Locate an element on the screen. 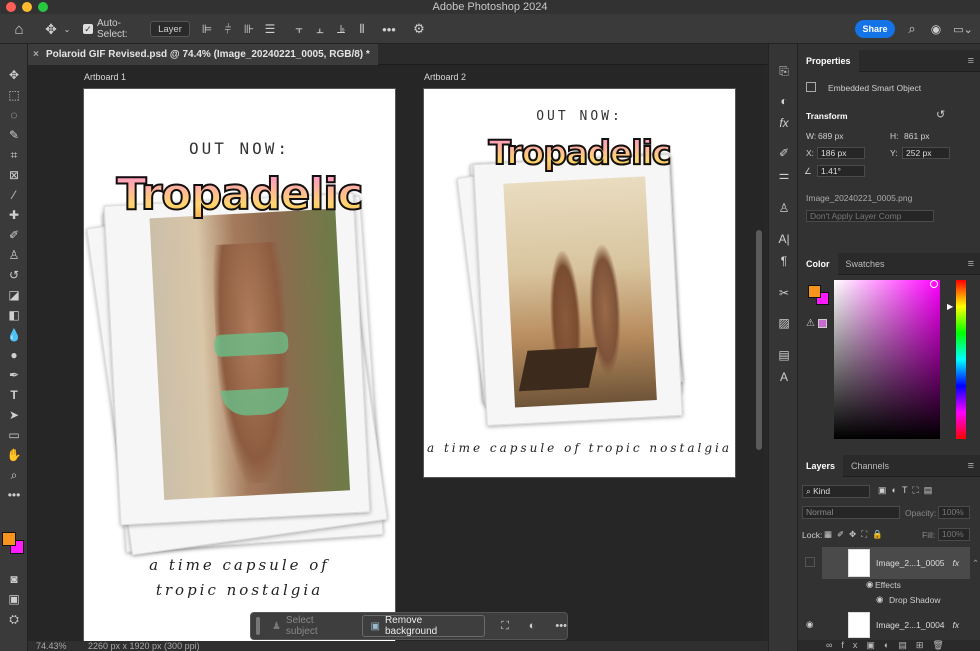 The height and width of the screenshot is (651, 980). color-foreground-swatch is located at coordinates (814, 291).